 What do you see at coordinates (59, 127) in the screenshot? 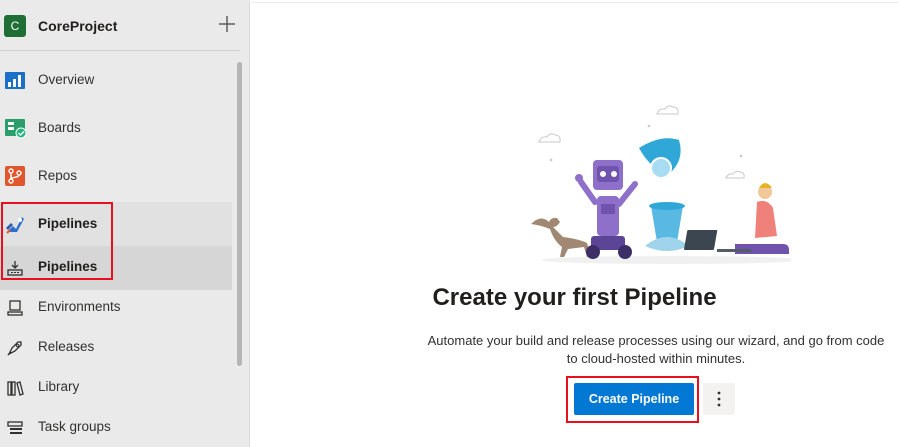
I see `sidebar-item-label: Boards` at bounding box center [59, 127].